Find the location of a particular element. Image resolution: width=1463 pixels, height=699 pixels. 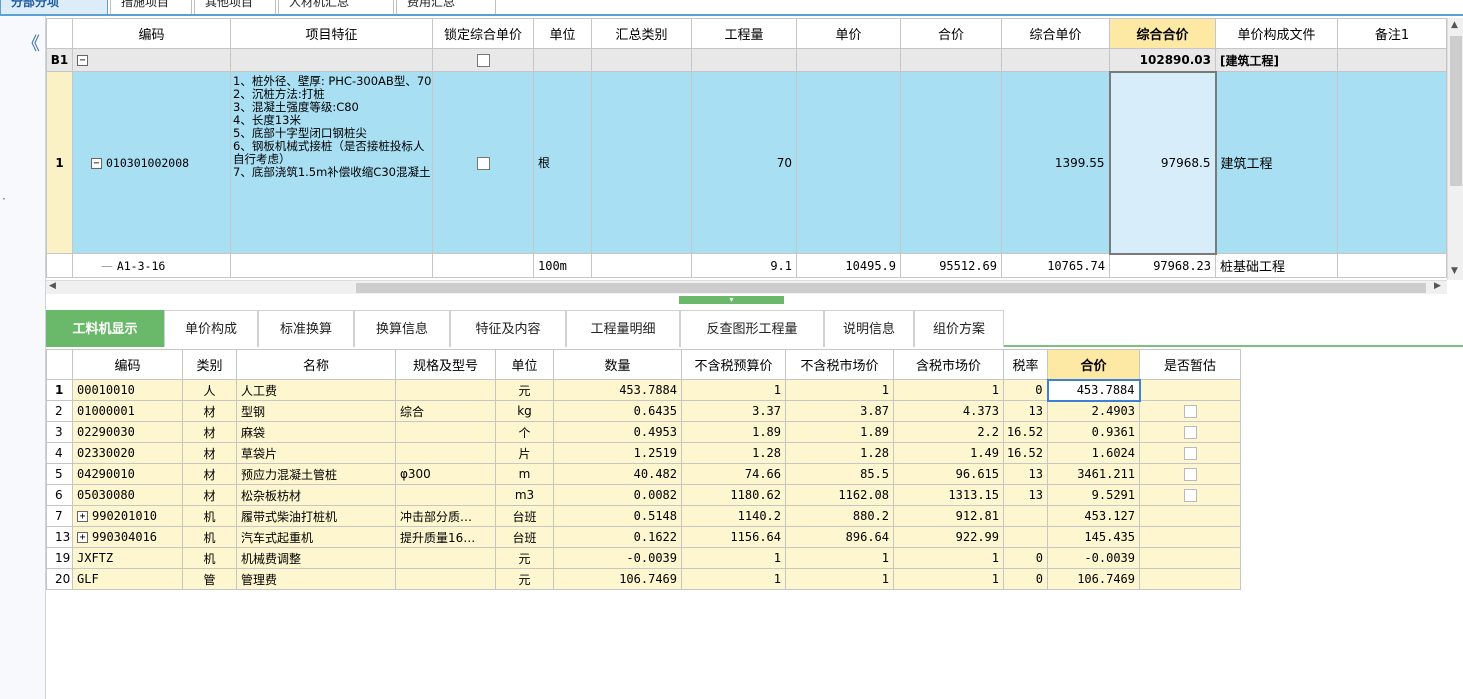

row-tax-rate-cell: 13 is located at coordinates (1025, 474).